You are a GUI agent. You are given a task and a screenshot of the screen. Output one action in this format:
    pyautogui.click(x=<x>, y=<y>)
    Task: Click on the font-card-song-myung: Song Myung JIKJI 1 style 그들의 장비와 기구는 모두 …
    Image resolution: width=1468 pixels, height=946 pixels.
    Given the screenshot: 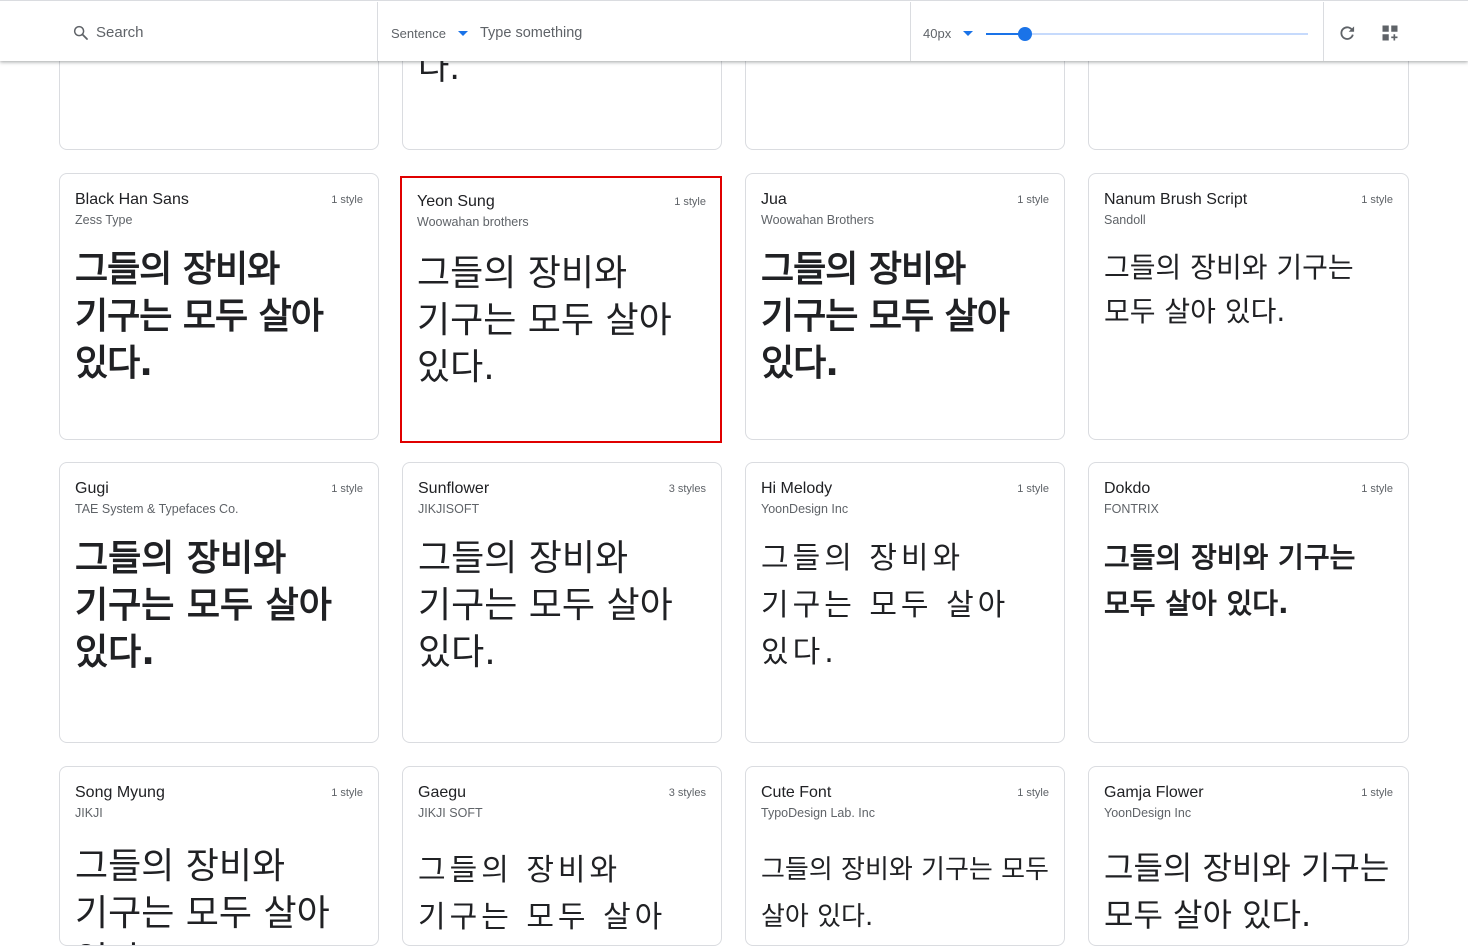 What is the action you would take?
    pyautogui.click(x=219, y=856)
    